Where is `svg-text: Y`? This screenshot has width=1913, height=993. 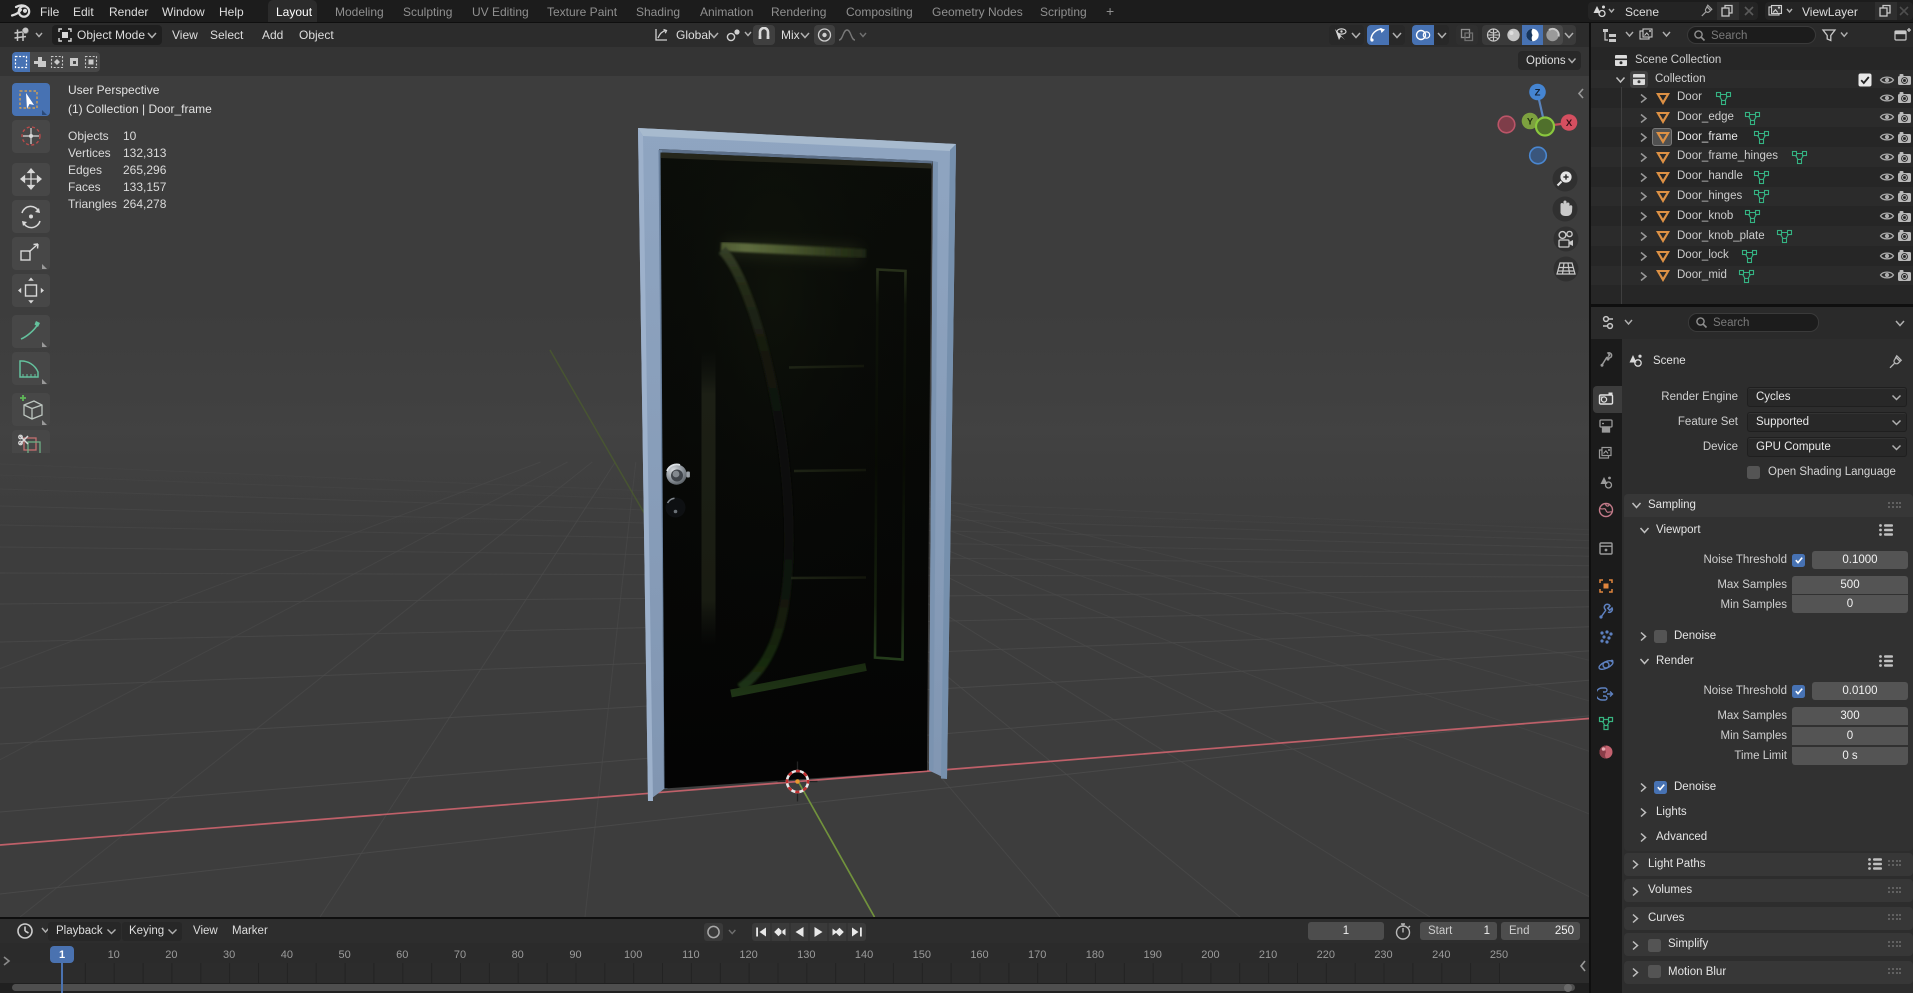 svg-text: Y is located at coordinates (1530, 122).